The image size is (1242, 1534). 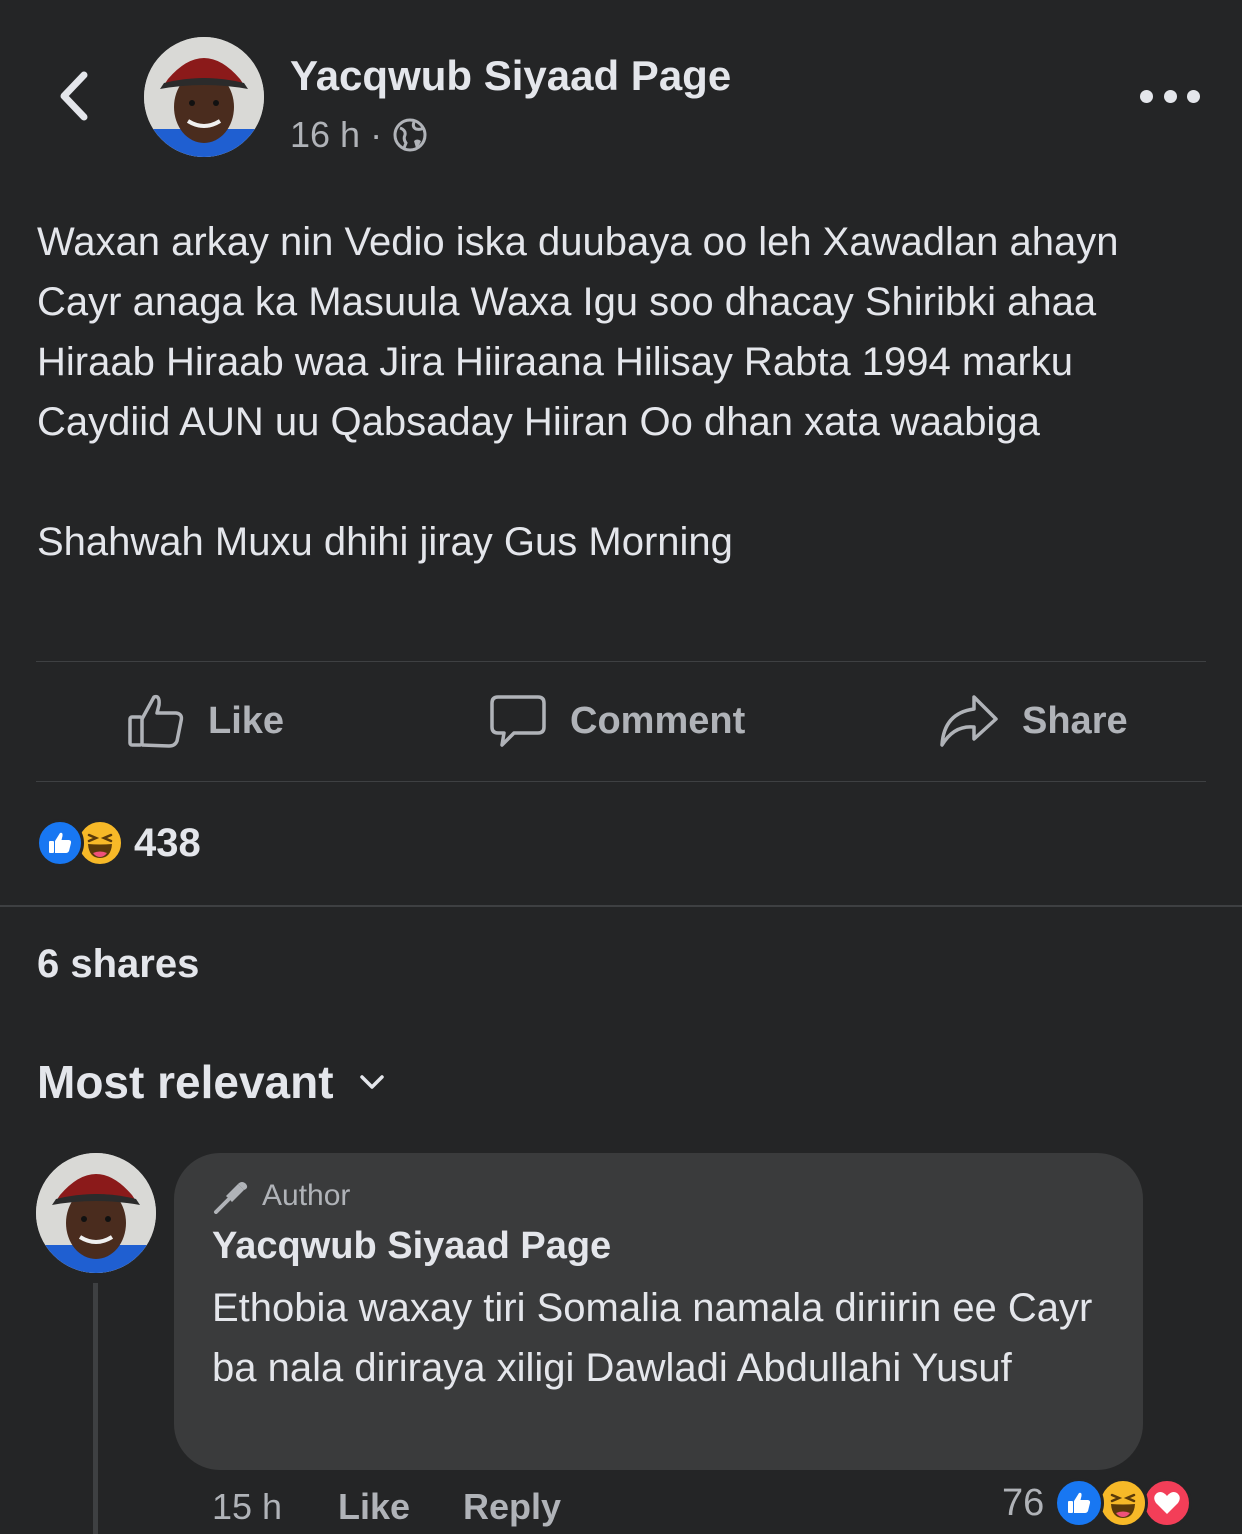 I want to click on reactions-summary: 438, so click(x=118, y=843).